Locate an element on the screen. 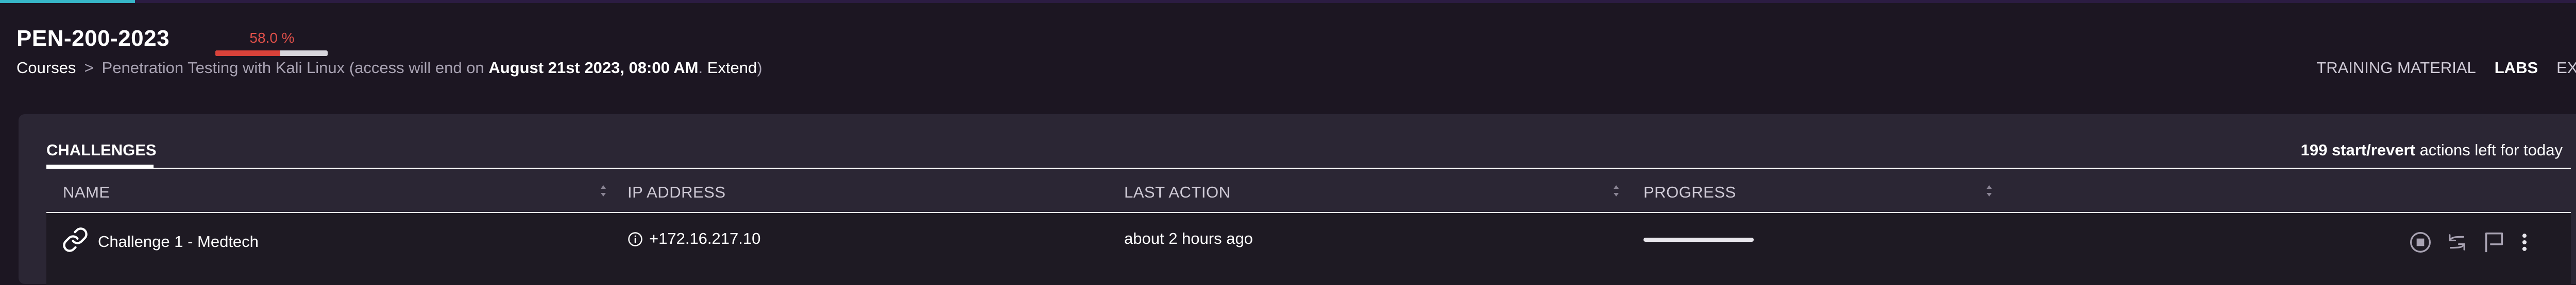 The image size is (2576, 285). course-progress-bar is located at coordinates (271, 53).